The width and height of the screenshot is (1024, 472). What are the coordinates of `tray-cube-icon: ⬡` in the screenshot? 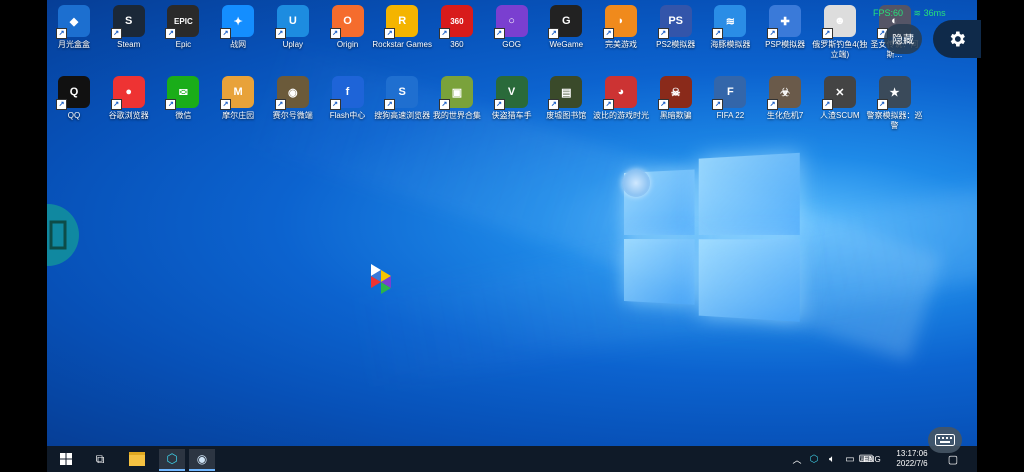 It's located at (814, 459).